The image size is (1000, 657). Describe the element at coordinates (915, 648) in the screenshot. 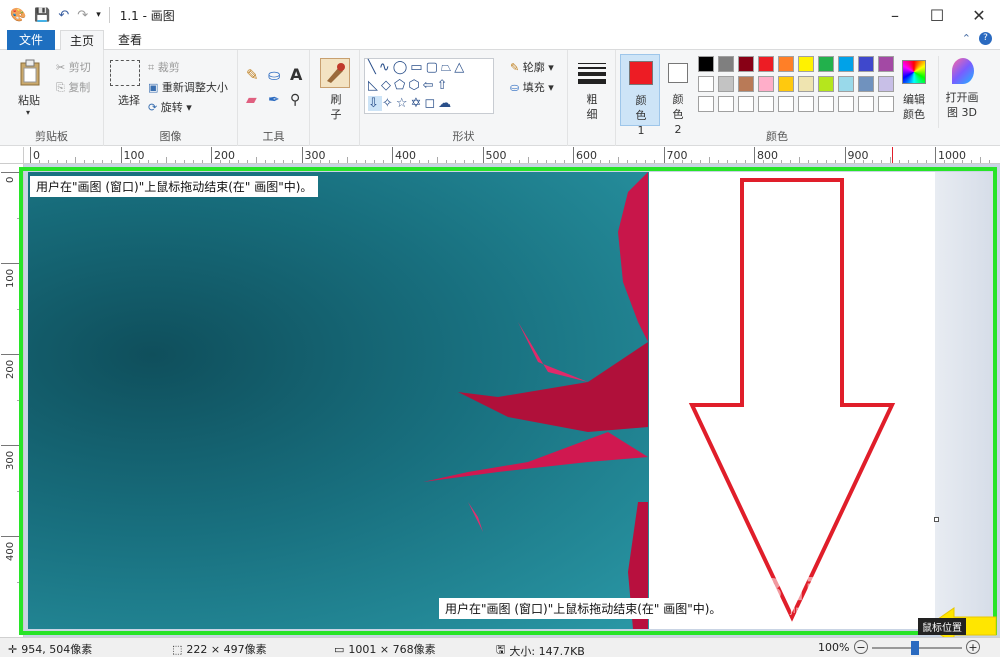

I see `zoom-slider-thumb` at that location.